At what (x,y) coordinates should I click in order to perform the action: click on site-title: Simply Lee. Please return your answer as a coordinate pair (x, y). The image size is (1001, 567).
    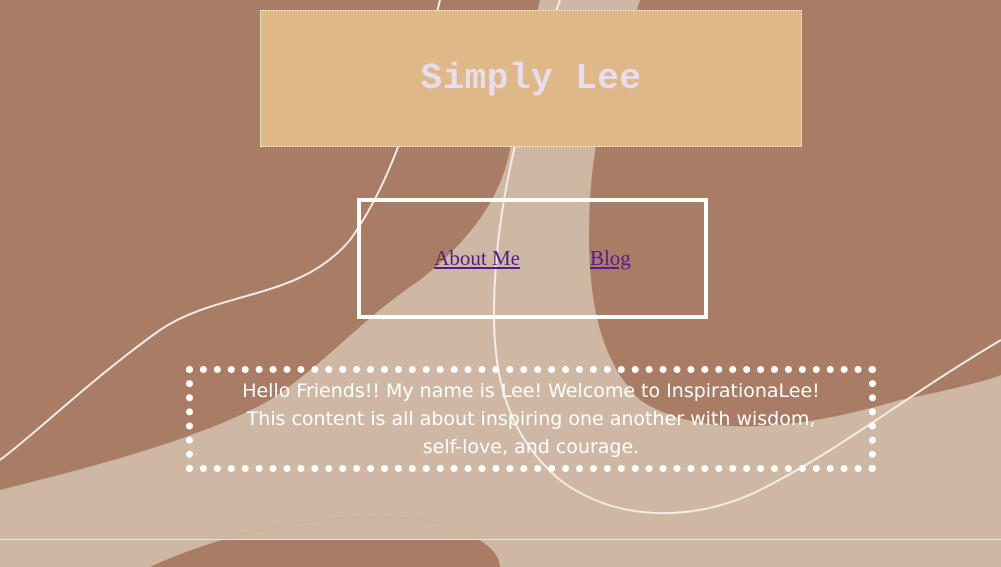
    Looking at the image, I should click on (531, 78).